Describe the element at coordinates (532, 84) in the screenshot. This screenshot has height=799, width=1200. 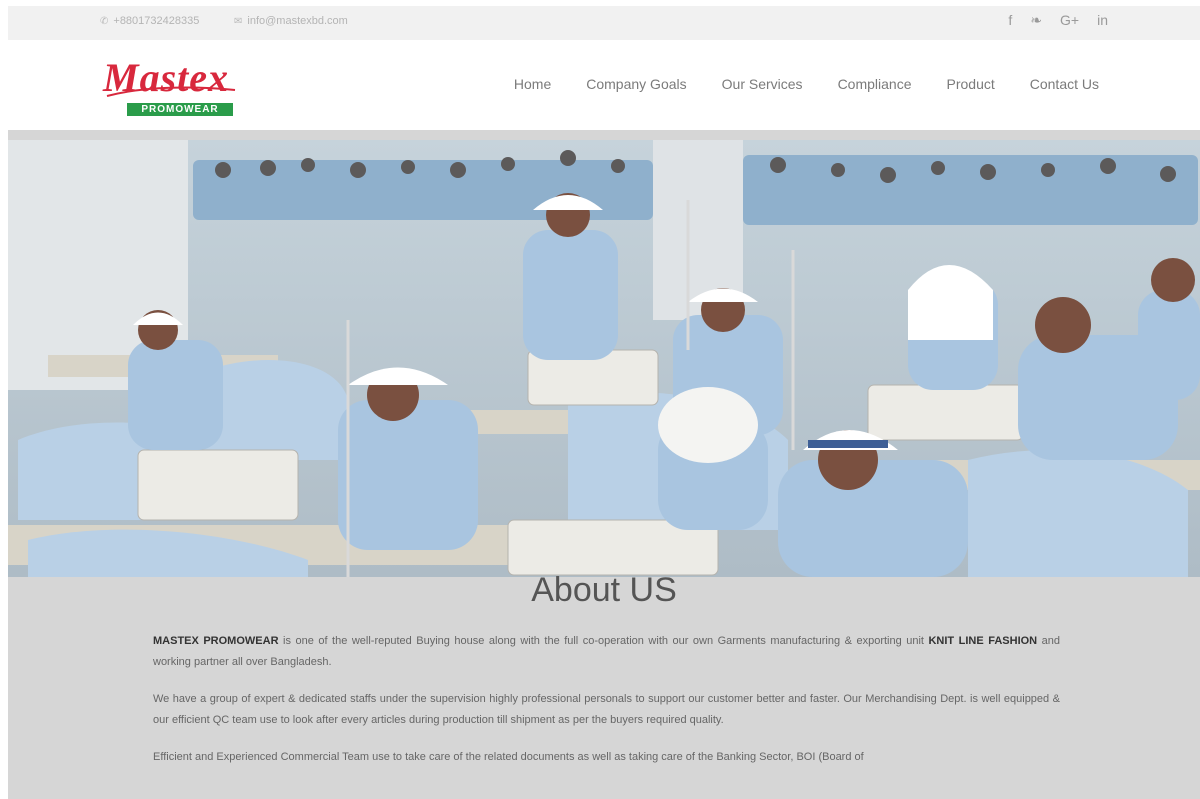
I see `nav-home: Home` at that location.